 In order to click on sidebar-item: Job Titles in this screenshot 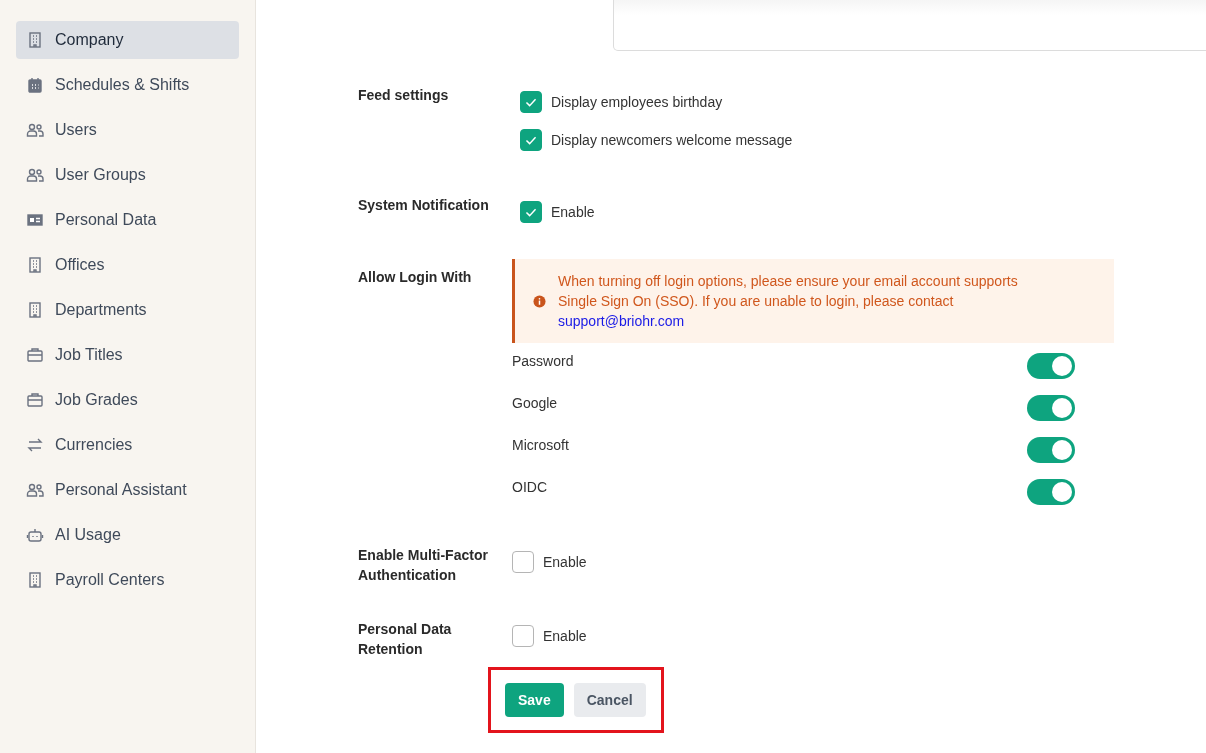, I will do `click(127, 355)`.